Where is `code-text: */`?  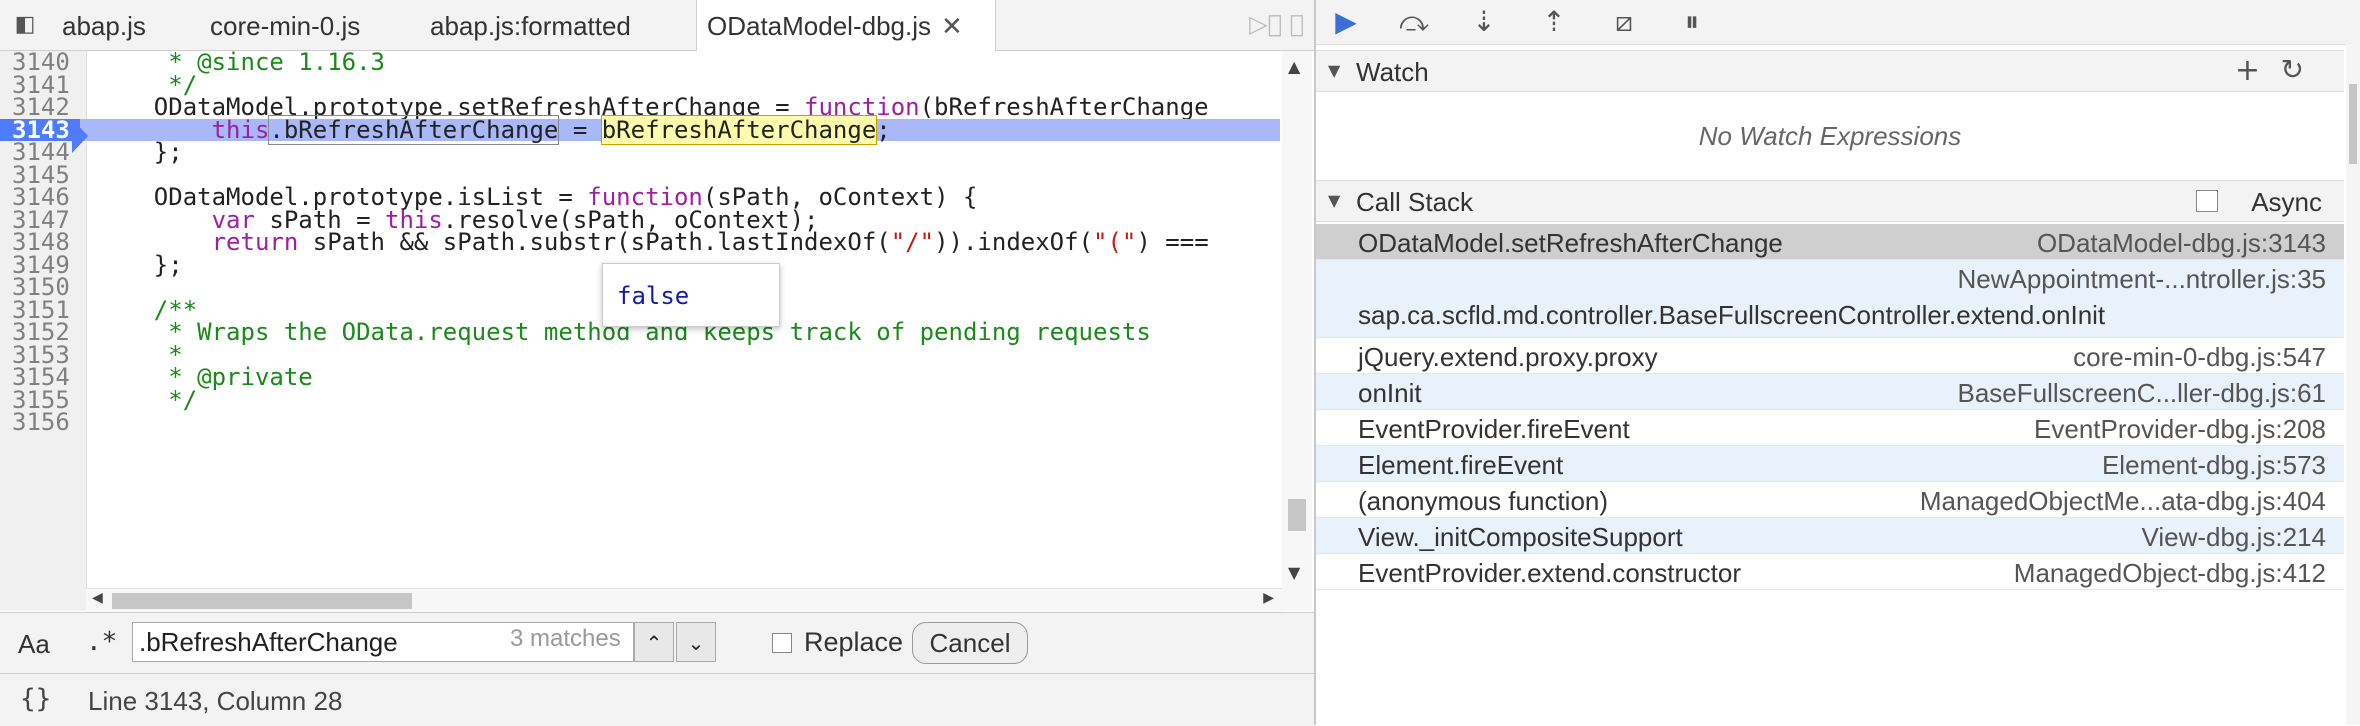
code-text: */ is located at coordinates (147, 399).